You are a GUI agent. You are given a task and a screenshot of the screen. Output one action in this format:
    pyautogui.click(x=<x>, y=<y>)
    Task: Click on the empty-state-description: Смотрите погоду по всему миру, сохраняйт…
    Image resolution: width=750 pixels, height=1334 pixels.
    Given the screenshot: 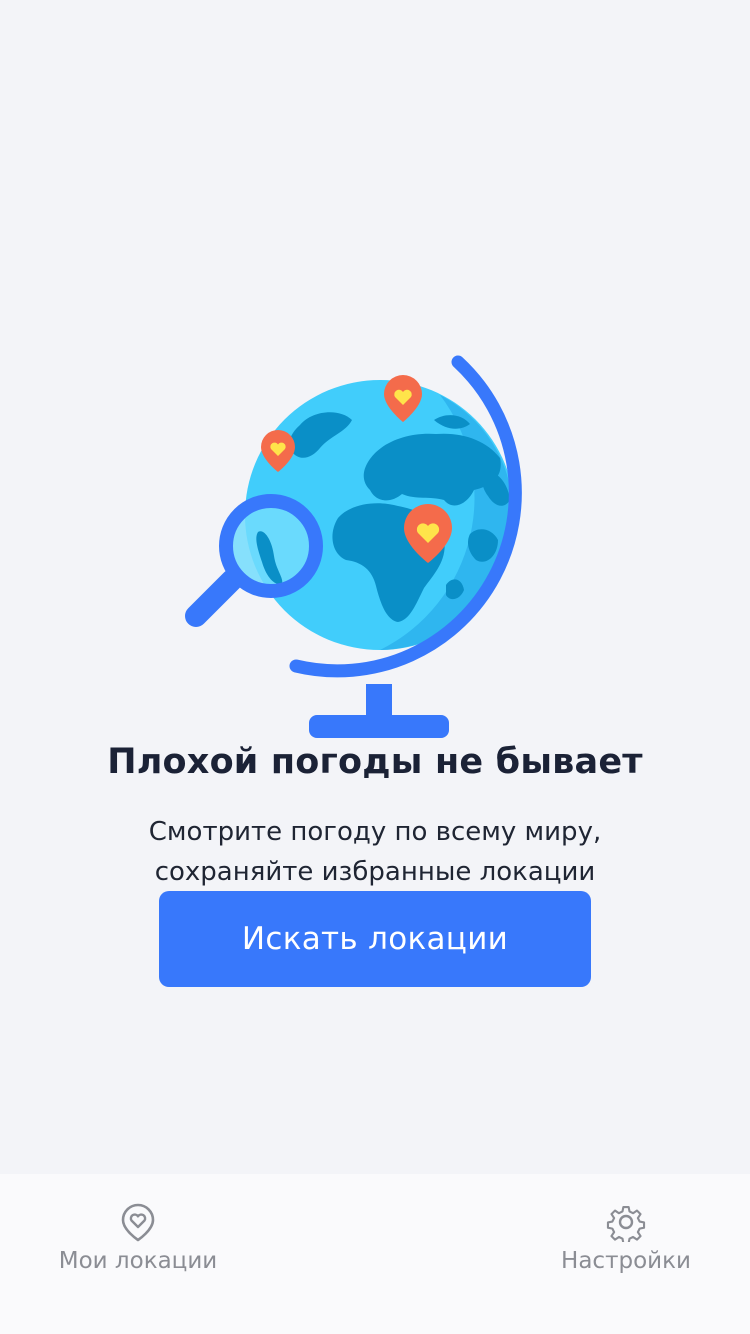 What is the action you would take?
    pyautogui.click(x=375, y=852)
    